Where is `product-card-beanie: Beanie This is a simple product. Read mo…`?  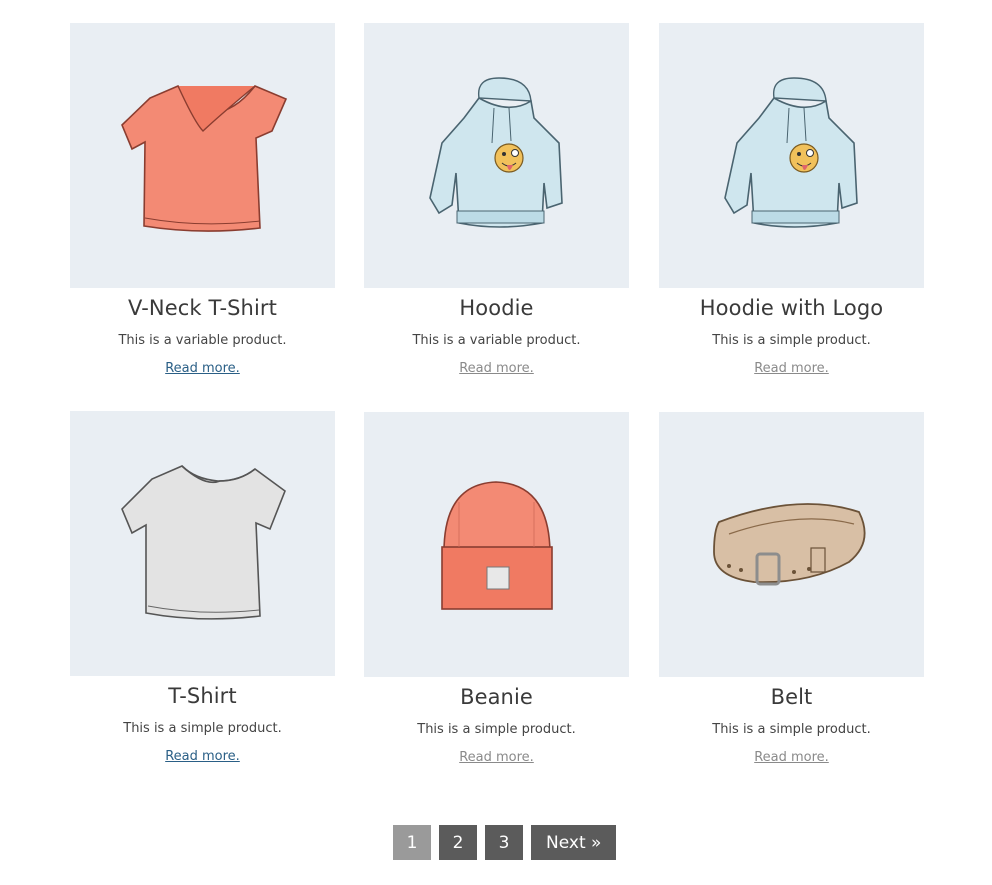 product-card-beanie: Beanie This is a simple product. Read mo… is located at coordinates (496, 589).